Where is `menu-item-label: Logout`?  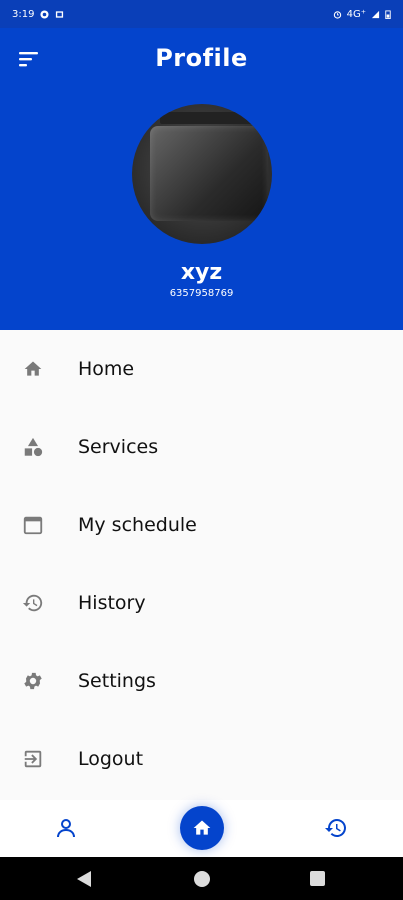
menu-item-label: Logout is located at coordinates (111, 759).